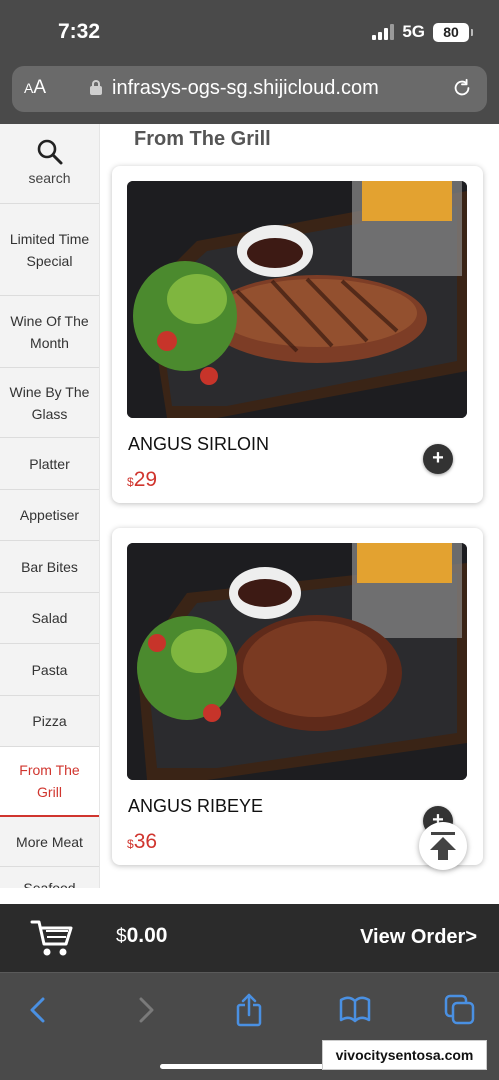  I want to click on arrow-up-to-top-icon, so click(443, 846).